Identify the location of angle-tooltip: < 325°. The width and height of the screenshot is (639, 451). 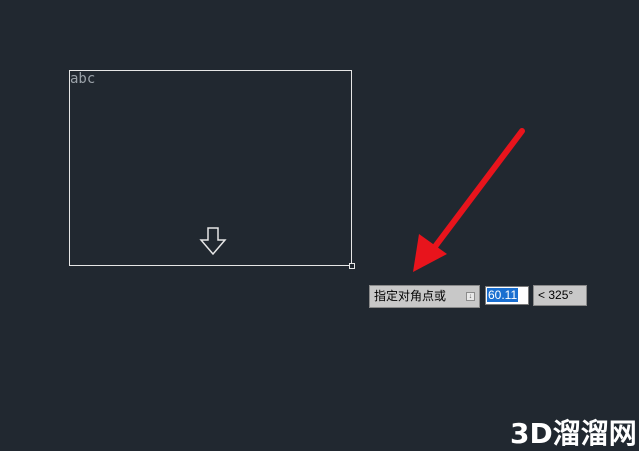
(560, 295).